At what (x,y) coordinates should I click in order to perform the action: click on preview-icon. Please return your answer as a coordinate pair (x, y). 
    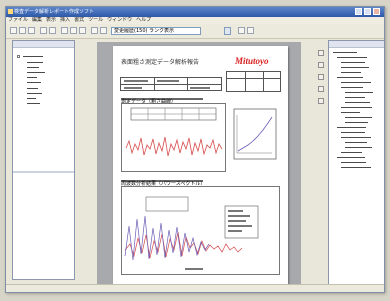
    Looking at the image, I should click on (52, 30).